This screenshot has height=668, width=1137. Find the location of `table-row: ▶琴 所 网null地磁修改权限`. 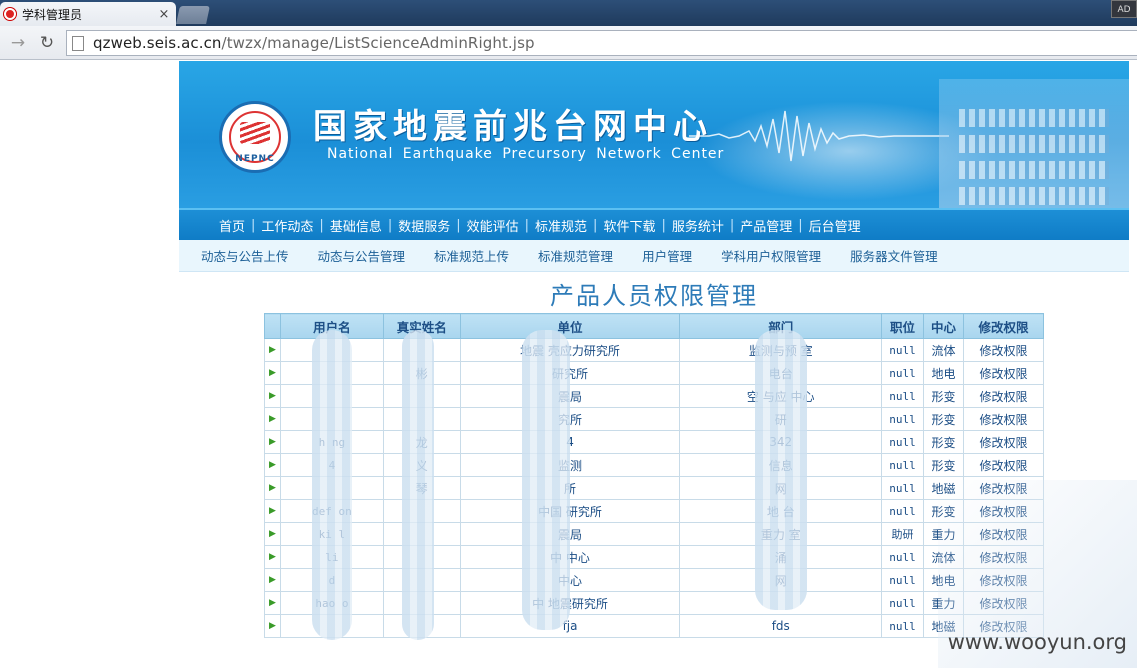

table-row: ▶琴 所 网null地磁修改权限 is located at coordinates (654, 488).